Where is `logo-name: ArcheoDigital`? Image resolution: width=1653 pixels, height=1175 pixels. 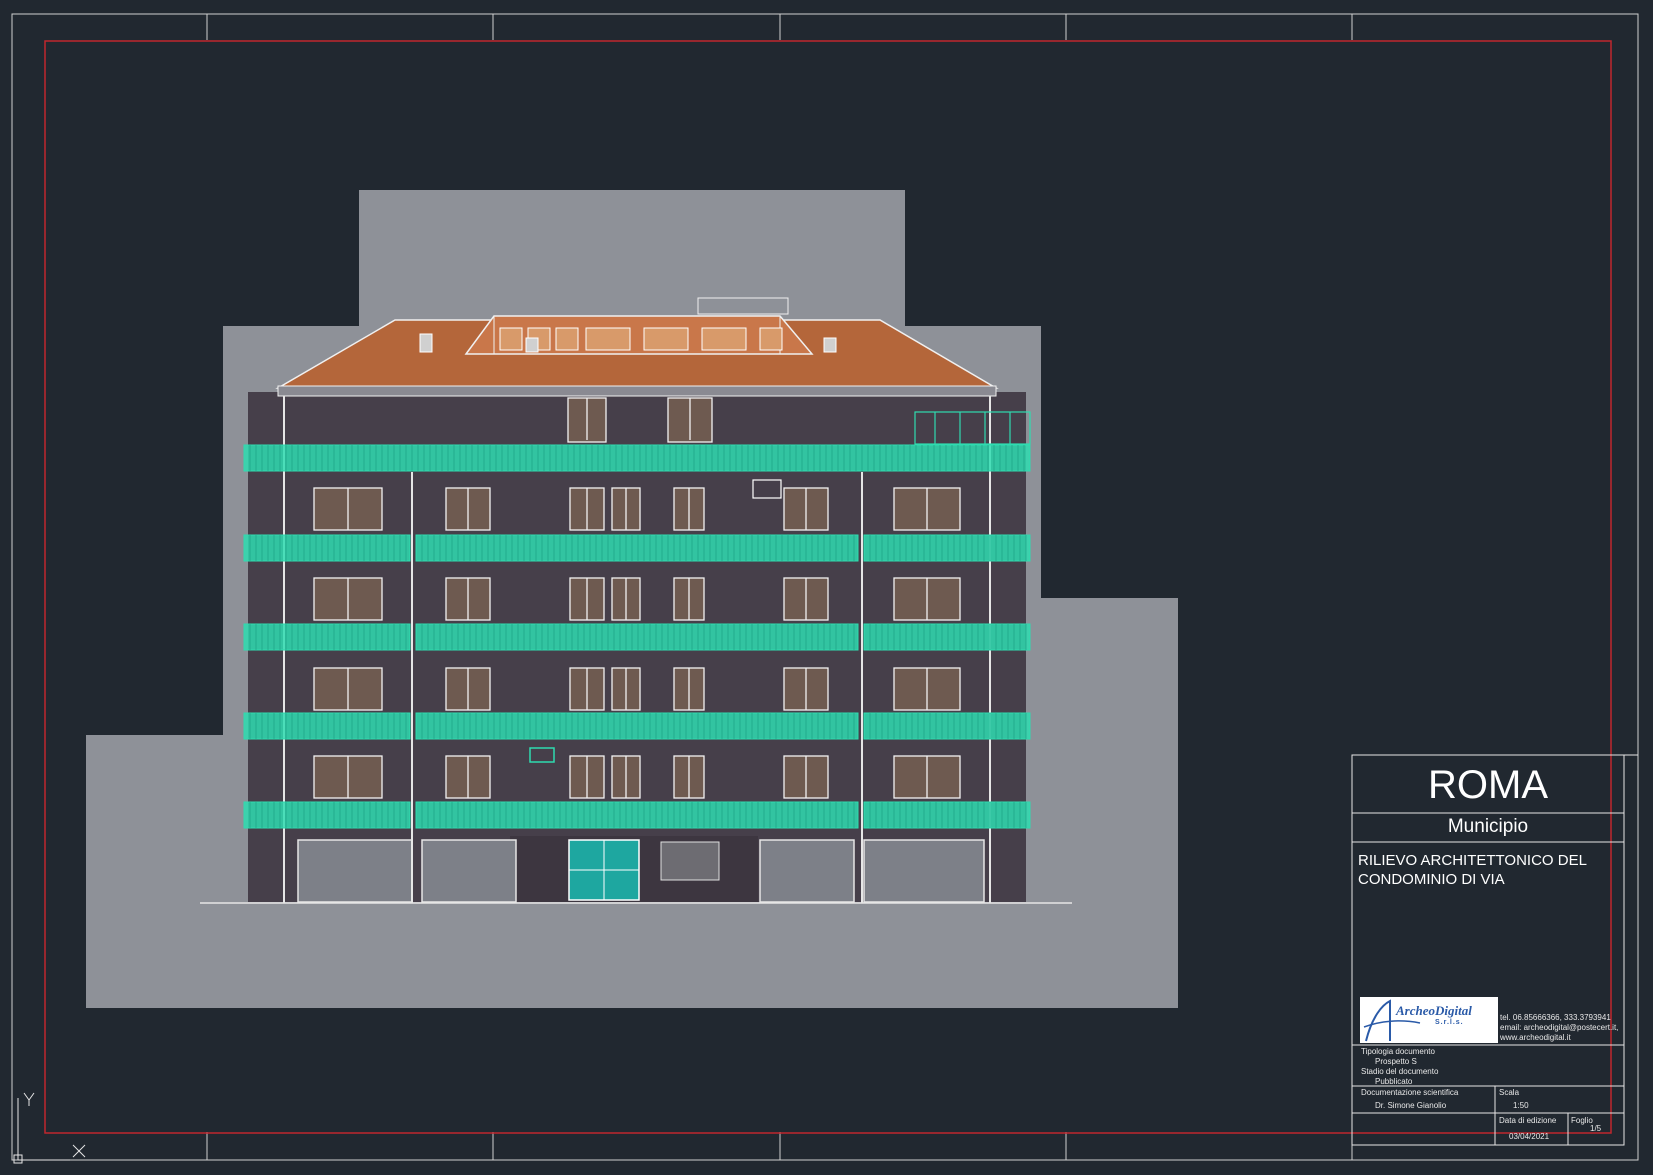 logo-name: ArcheoDigital is located at coordinates (1434, 1010).